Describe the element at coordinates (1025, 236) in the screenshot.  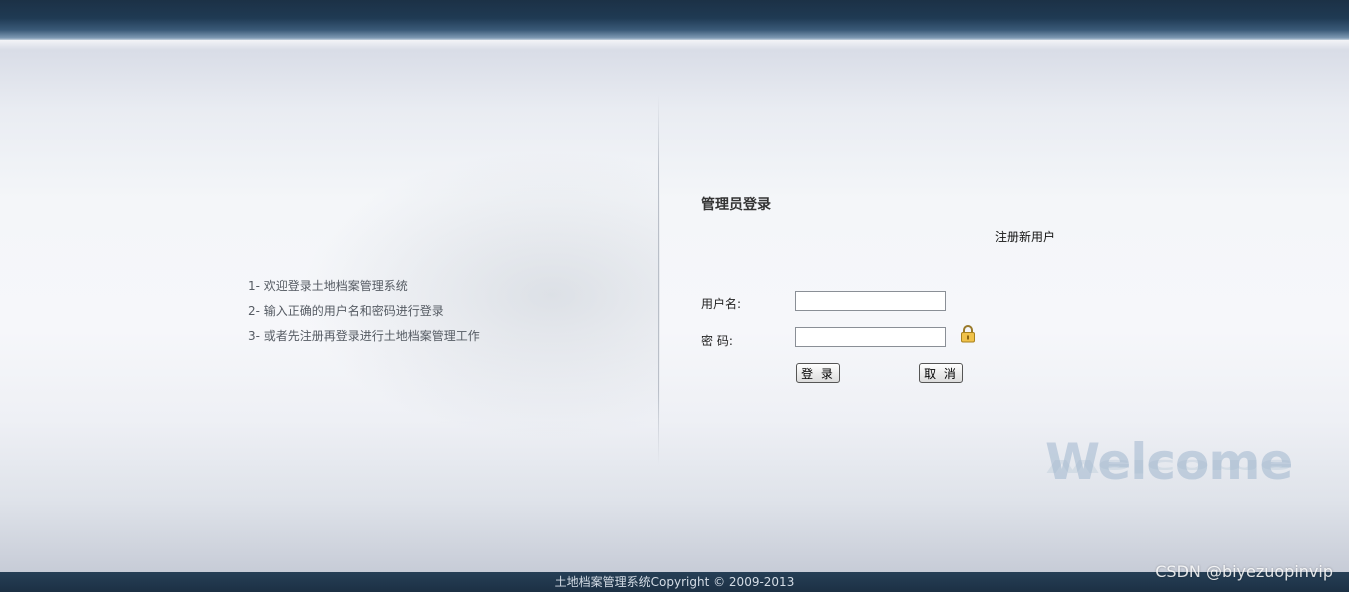
I see `register-link: 注册新用户` at that location.